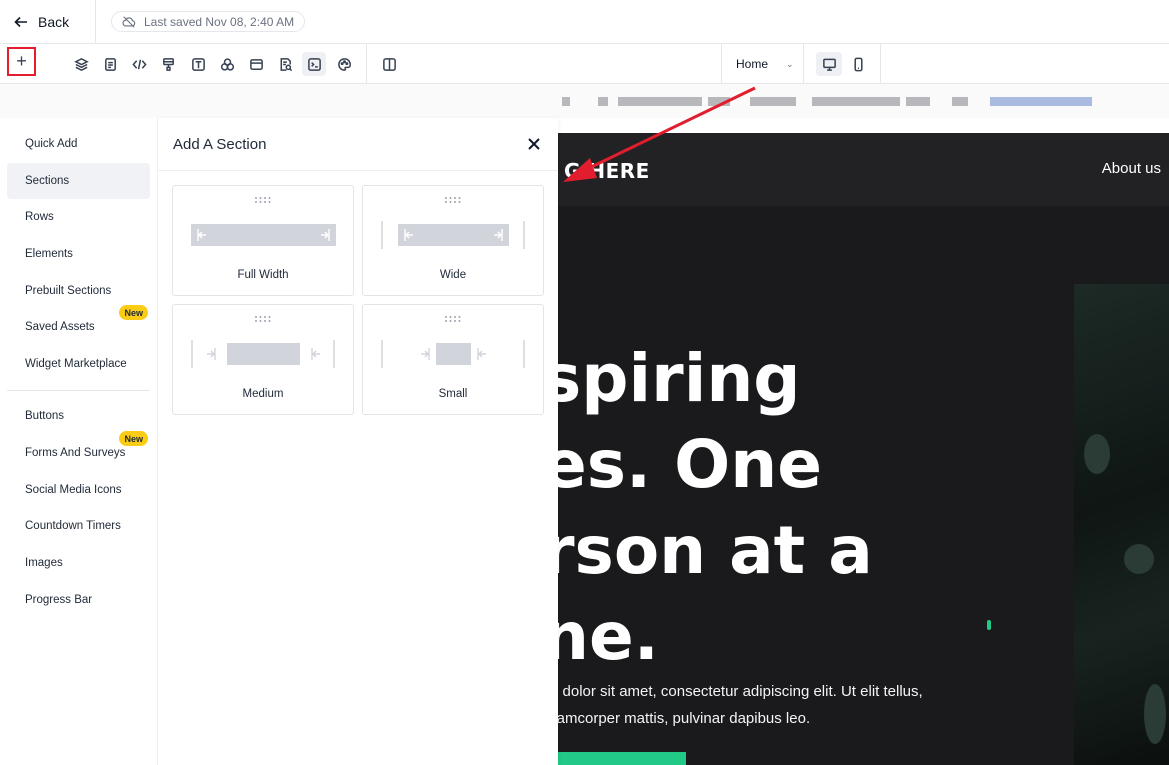 The height and width of the screenshot is (765, 1169). I want to click on sidebar-item-prebuilt-sections: Prebuilt Sections, so click(78, 291).